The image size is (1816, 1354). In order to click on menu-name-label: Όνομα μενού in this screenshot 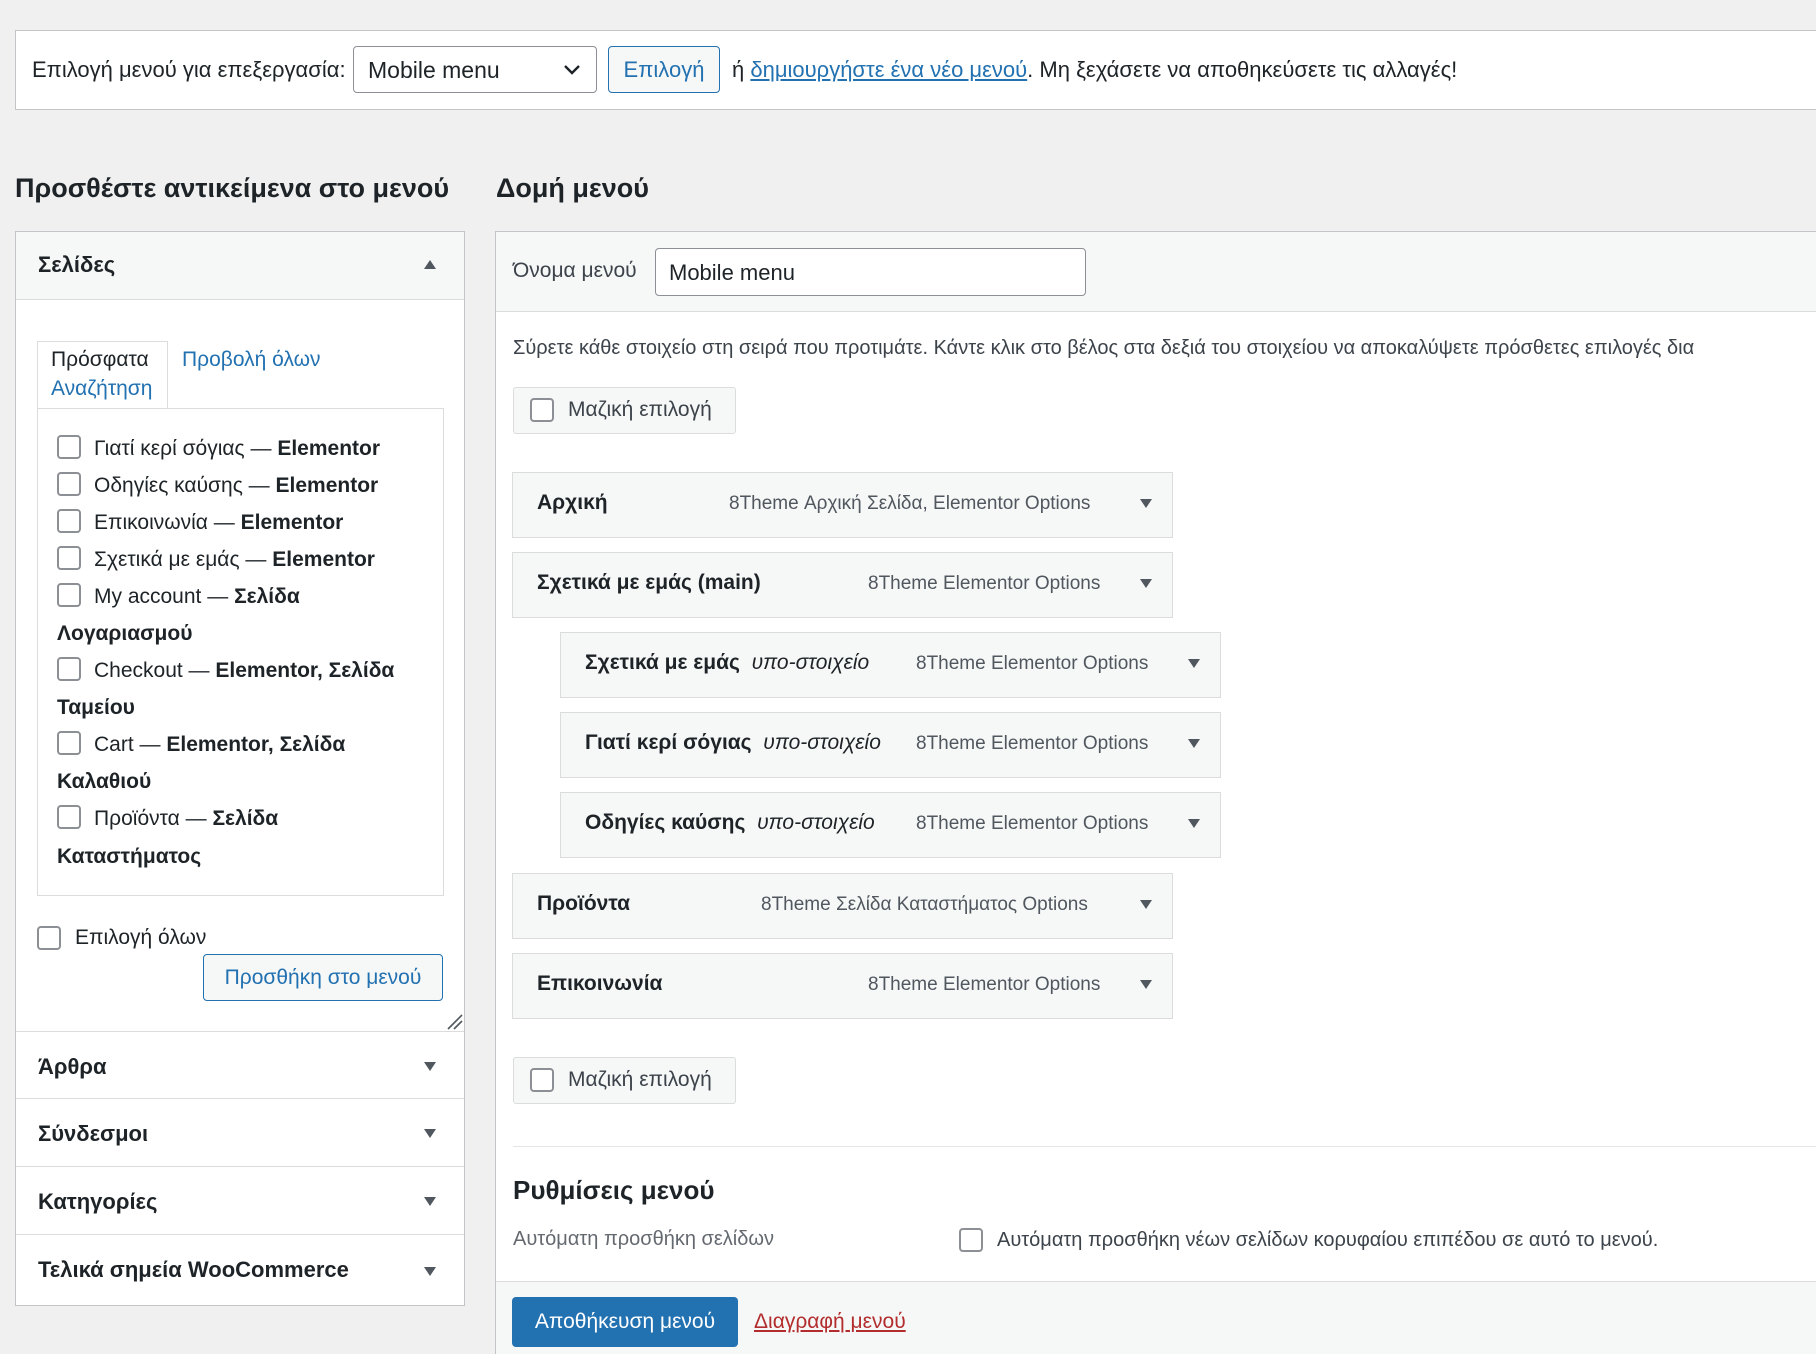, I will do `click(575, 270)`.